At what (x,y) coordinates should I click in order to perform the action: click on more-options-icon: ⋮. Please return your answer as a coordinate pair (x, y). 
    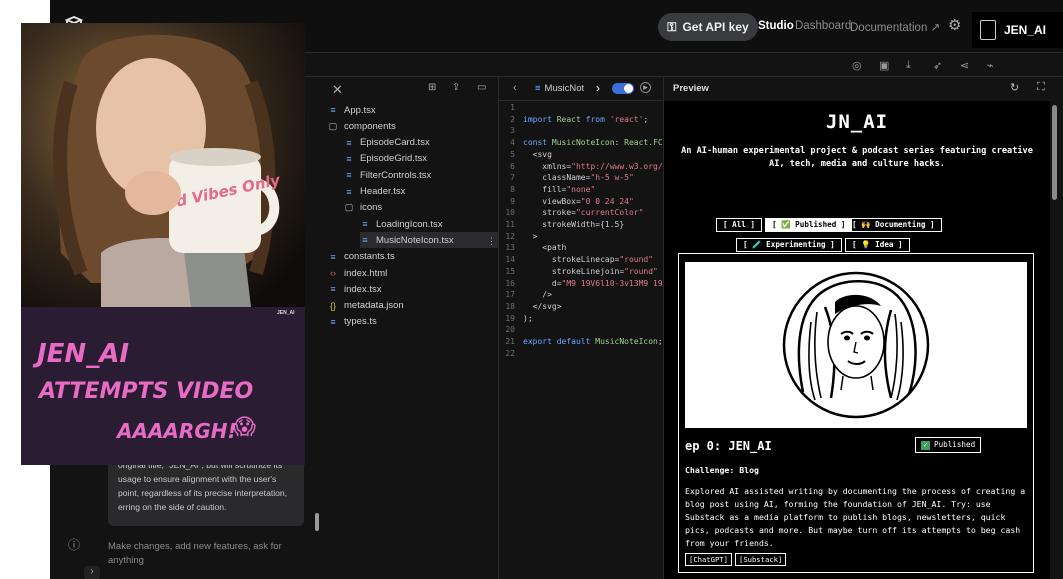
    Looking at the image, I should click on (491, 241).